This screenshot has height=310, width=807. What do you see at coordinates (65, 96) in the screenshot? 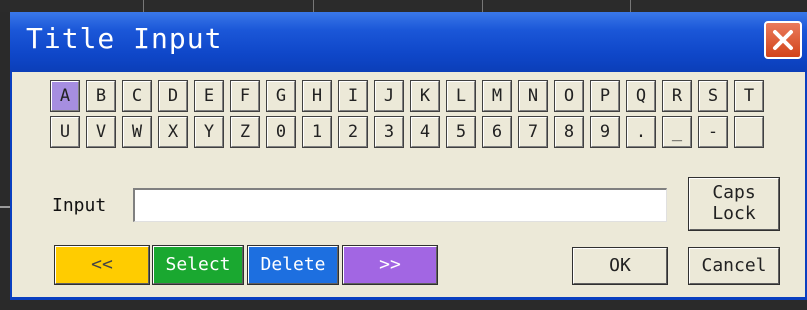
I see `key-a: A` at bounding box center [65, 96].